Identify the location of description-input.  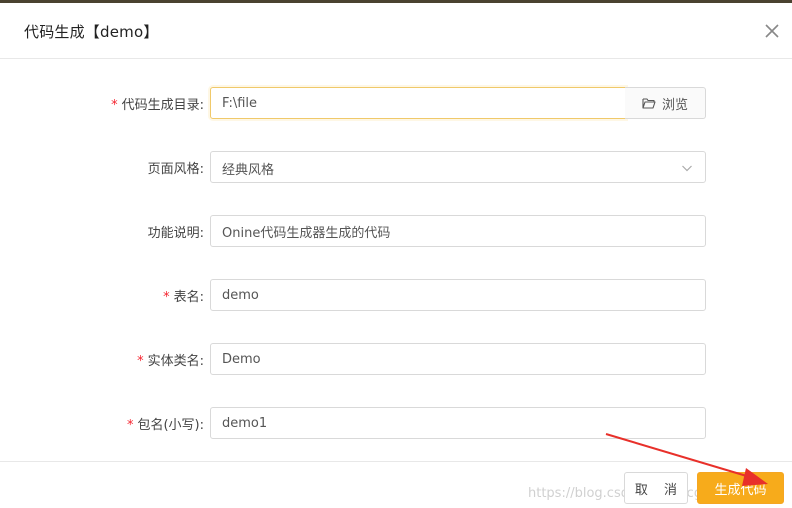
(458, 231).